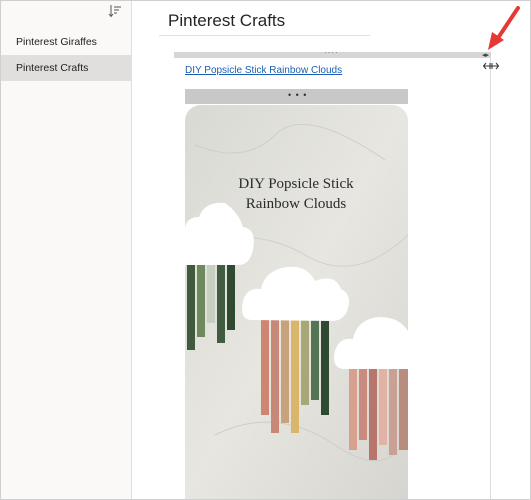 This screenshot has width=531, height=500. Describe the element at coordinates (66, 42) in the screenshot. I see `page-item-pinterest-giraffes: Pinterest Giraffes` at that location.